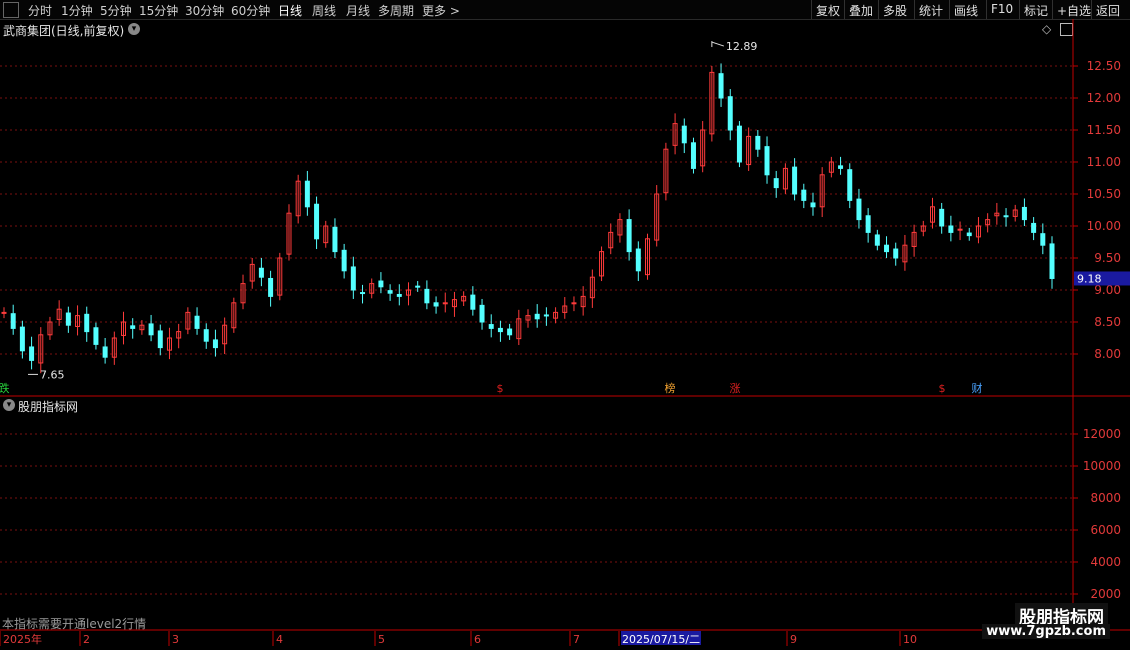  Describe the element at coordinates (1107, 258) in the screenshot. I see `price-tick-label: 9.50` at that location.